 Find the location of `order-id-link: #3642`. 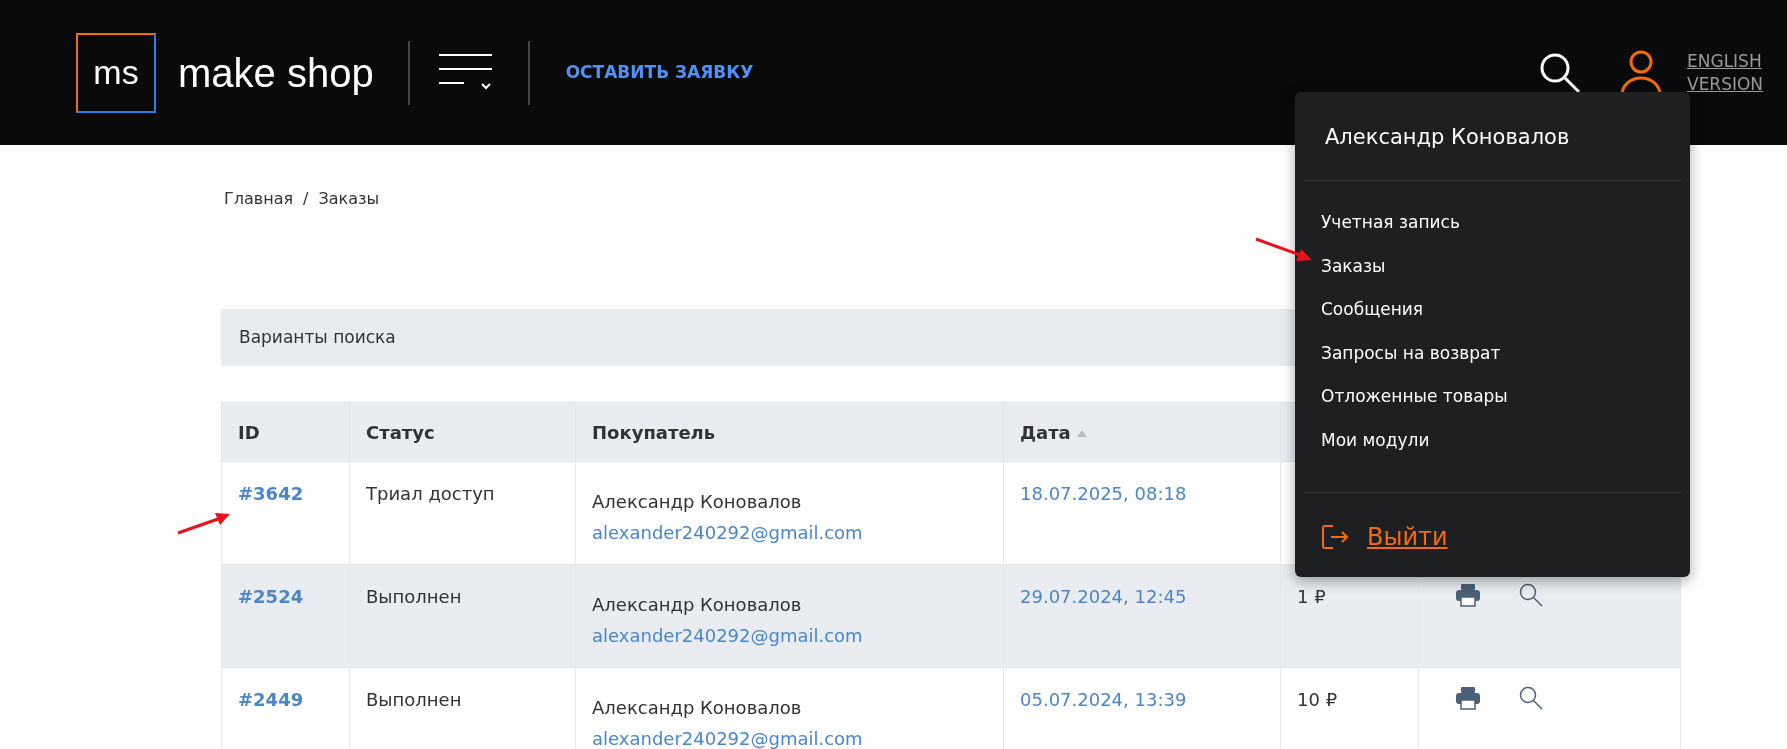

order-id-link: #3642 is located at coordinates (271, 493).